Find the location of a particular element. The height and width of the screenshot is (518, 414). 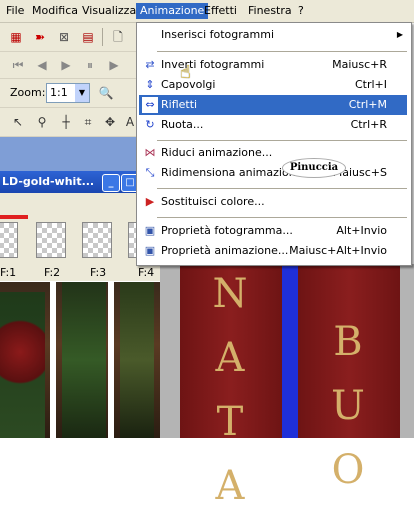

menu-item-inserisci-fotogrammi: Inserisci fotogrammi ▶ is located at coordinates (273, 35).